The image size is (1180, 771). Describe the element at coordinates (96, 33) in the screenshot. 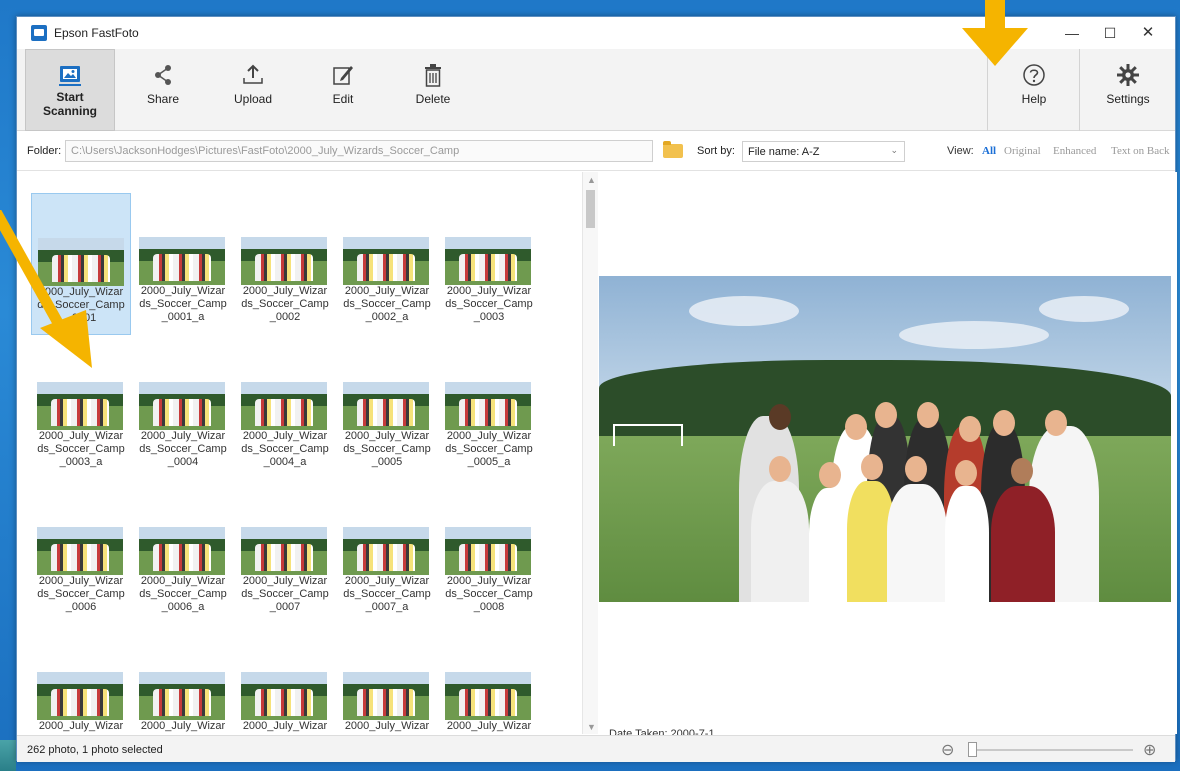

I see `window-title: Epson FastFoto` at that location.